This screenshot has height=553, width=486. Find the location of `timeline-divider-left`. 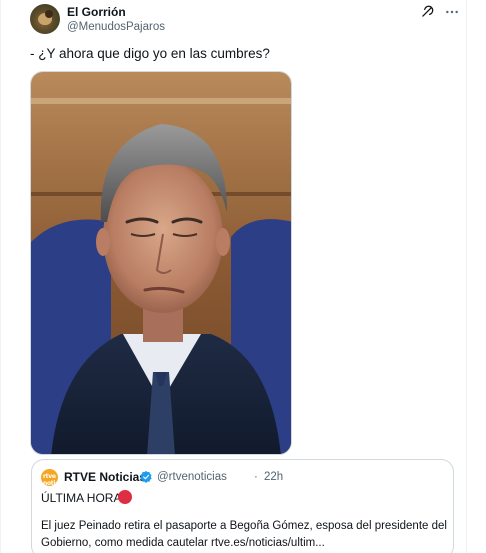

timeline-divider-left is located at coordinates (0, 276).